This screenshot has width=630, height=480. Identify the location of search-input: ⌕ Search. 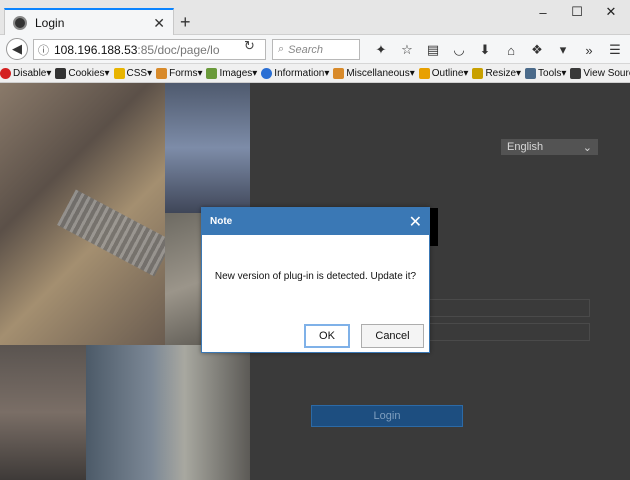
(316, 49).